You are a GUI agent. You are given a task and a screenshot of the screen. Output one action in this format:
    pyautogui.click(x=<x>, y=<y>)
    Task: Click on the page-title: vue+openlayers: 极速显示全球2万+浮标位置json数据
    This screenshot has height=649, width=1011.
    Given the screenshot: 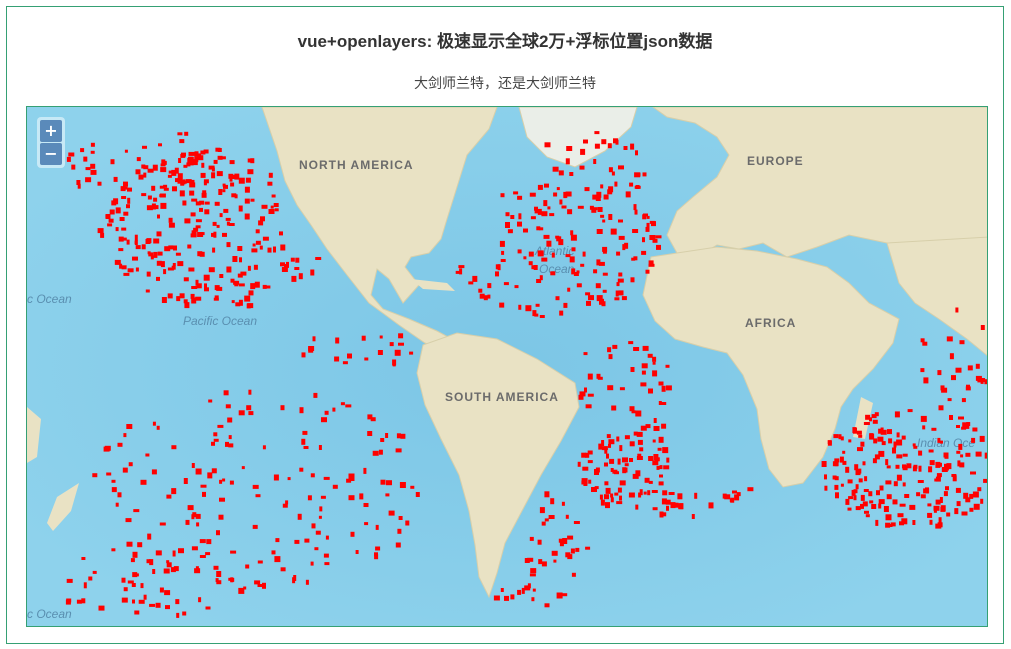 What is the action you would take?
    pyautogui.click(x=505, y=41)
    